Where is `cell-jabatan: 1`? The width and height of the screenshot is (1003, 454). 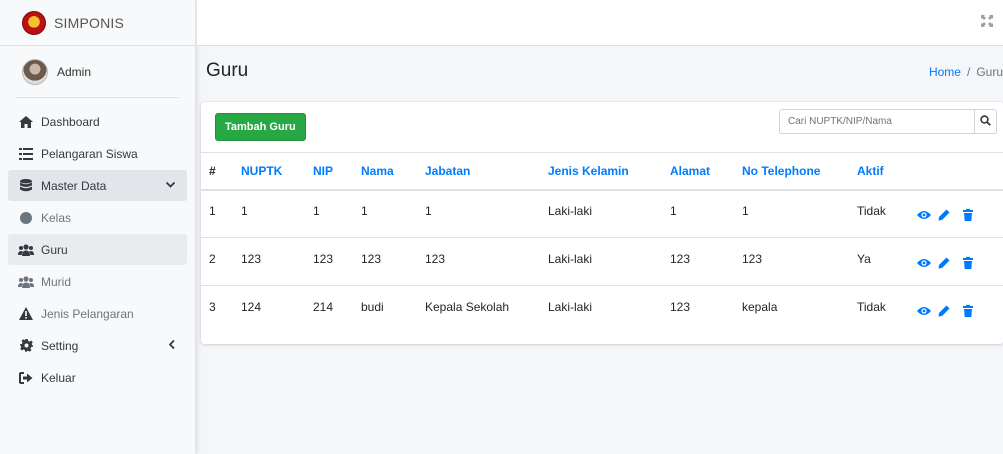
cell-jabatan: 1 is located at coordinates (486, 213).